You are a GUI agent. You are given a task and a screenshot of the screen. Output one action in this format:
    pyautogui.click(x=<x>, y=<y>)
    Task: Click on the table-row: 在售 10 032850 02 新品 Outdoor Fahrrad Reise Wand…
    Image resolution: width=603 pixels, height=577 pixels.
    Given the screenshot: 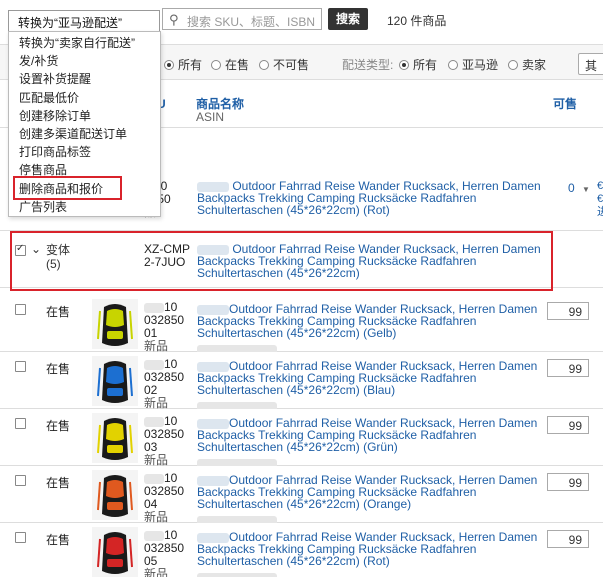 What is the action you would take?
    pyautogui.click(x=301, y=382)
    